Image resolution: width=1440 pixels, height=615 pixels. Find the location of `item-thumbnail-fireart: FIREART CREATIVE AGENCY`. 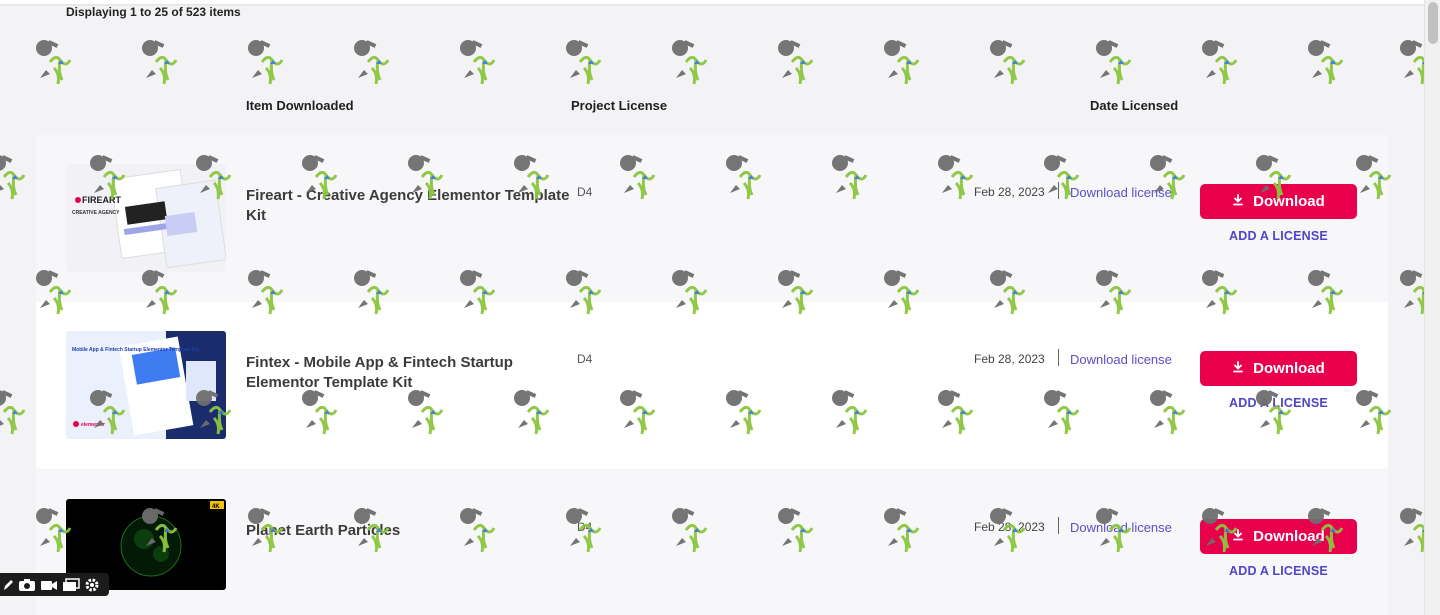

item-thumbnail-fireart: FIREART CREATIVE AGENCY is located at coordinates (146, 218).